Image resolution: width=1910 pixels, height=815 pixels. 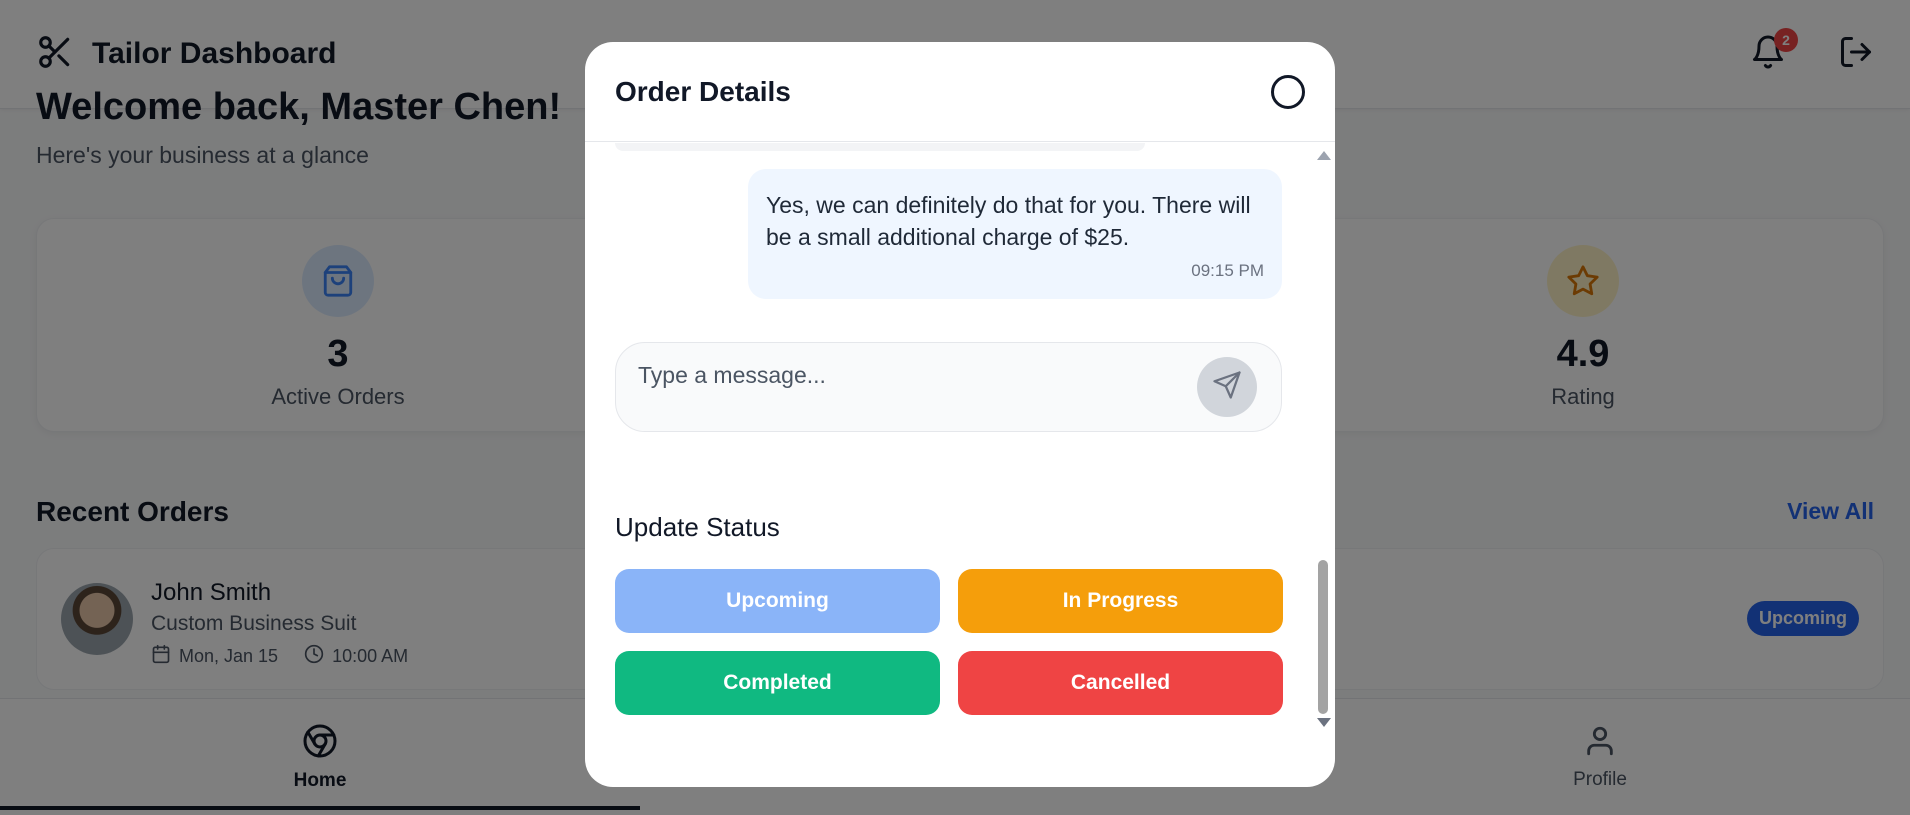 I want to click on message-time: 09:15 PM, so click(x=1227, y=270).